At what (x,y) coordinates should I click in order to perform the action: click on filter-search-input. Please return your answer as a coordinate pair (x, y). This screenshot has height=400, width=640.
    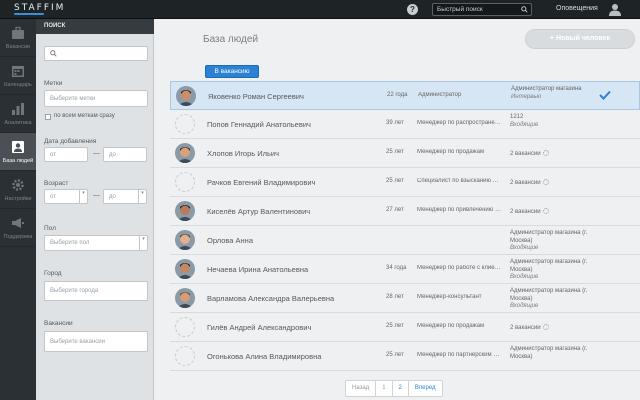
    Looking at the image, I should click on (96, 53).